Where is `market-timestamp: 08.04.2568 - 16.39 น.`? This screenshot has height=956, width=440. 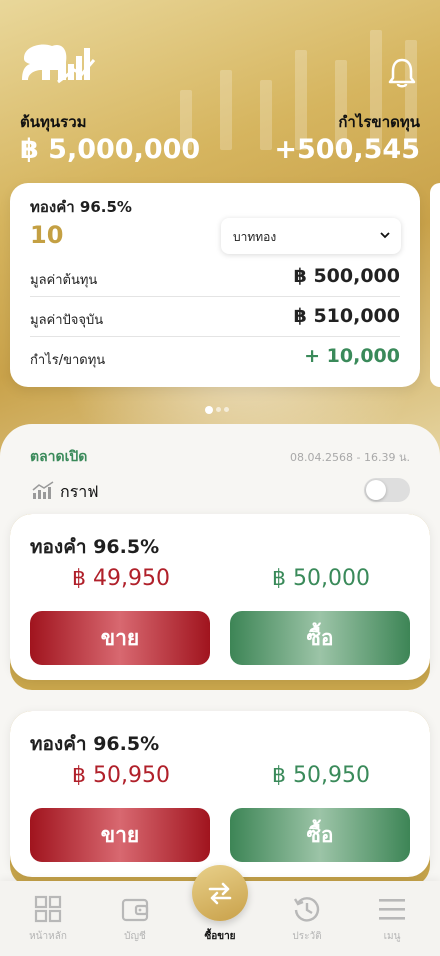 market-timestamp: 08.04.2568 - 16.39 น. is located at coordinates (350, 457).